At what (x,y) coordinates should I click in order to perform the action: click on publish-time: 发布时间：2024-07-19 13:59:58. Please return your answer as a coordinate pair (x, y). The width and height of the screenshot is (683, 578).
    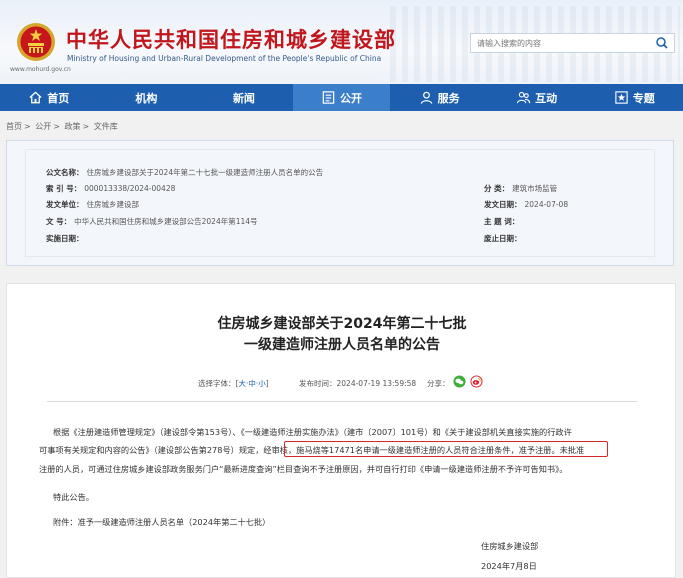
    Looking at the image, I should click on (358, 383).